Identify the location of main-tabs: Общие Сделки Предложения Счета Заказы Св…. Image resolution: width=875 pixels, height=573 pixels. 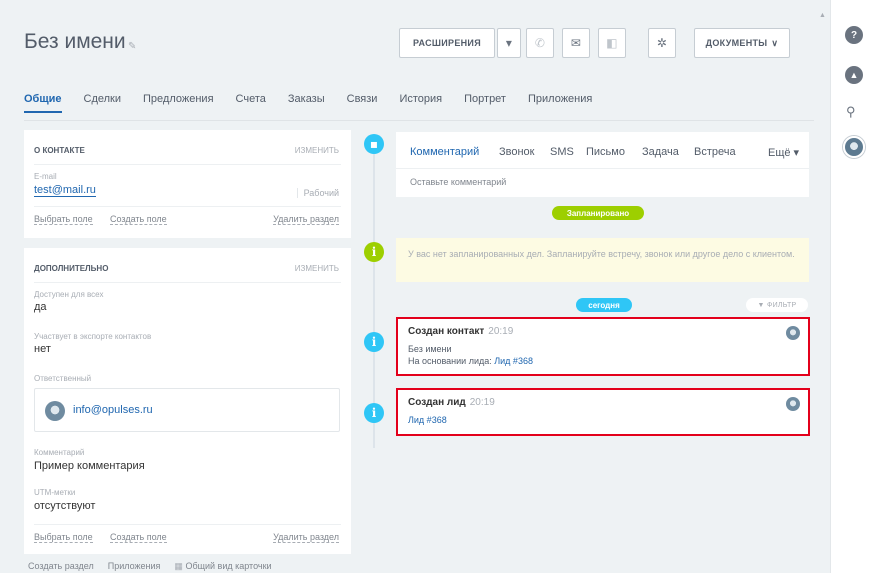
(319, 103).